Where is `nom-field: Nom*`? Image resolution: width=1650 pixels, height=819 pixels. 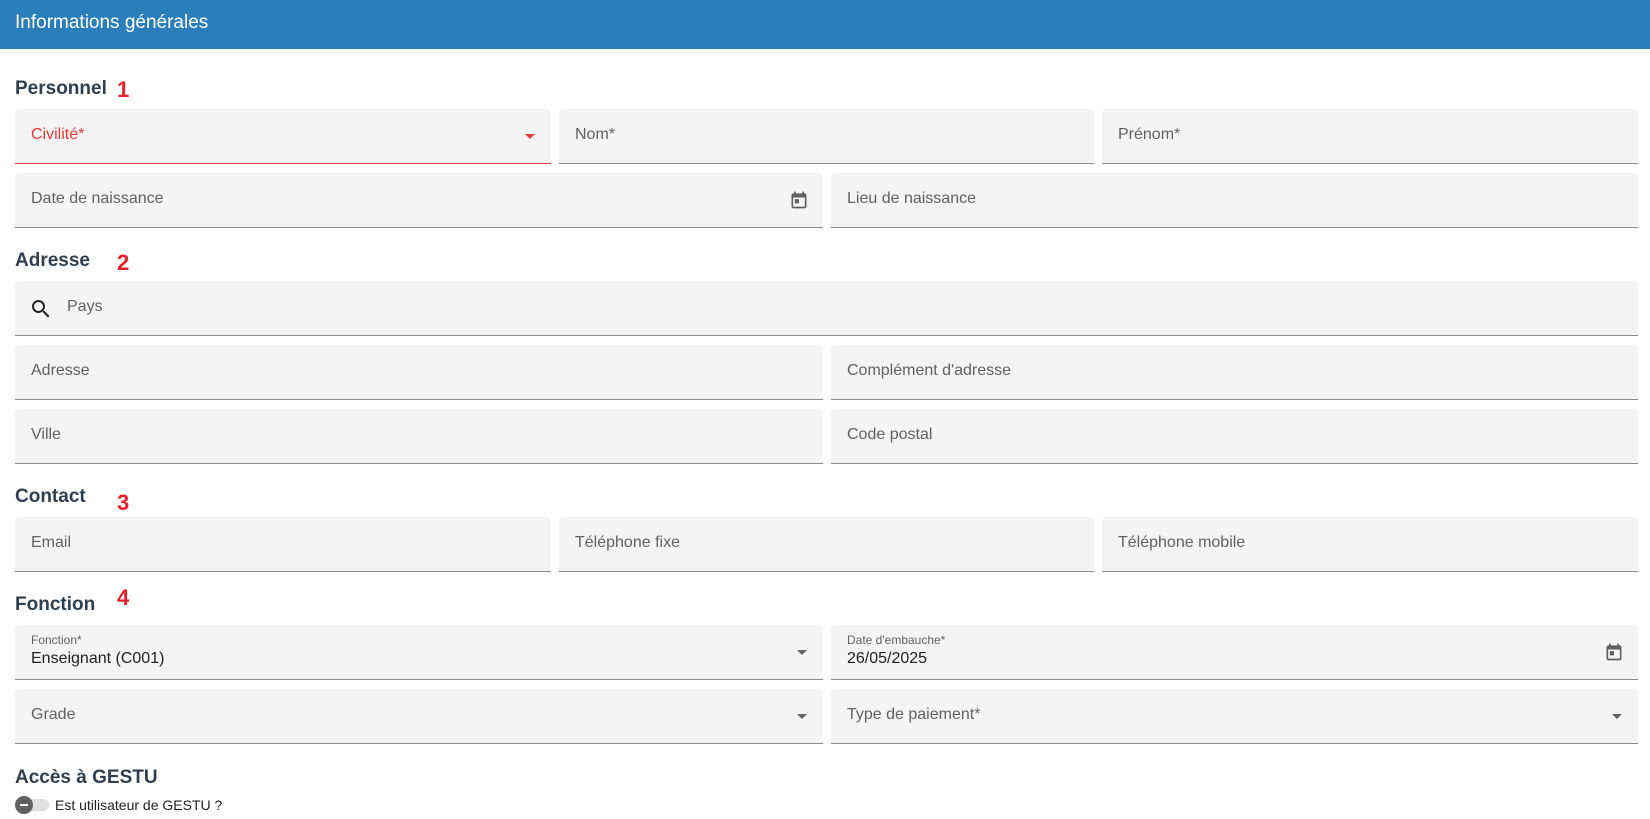
nom-field: Nom* is located at coordinates (826, 136).